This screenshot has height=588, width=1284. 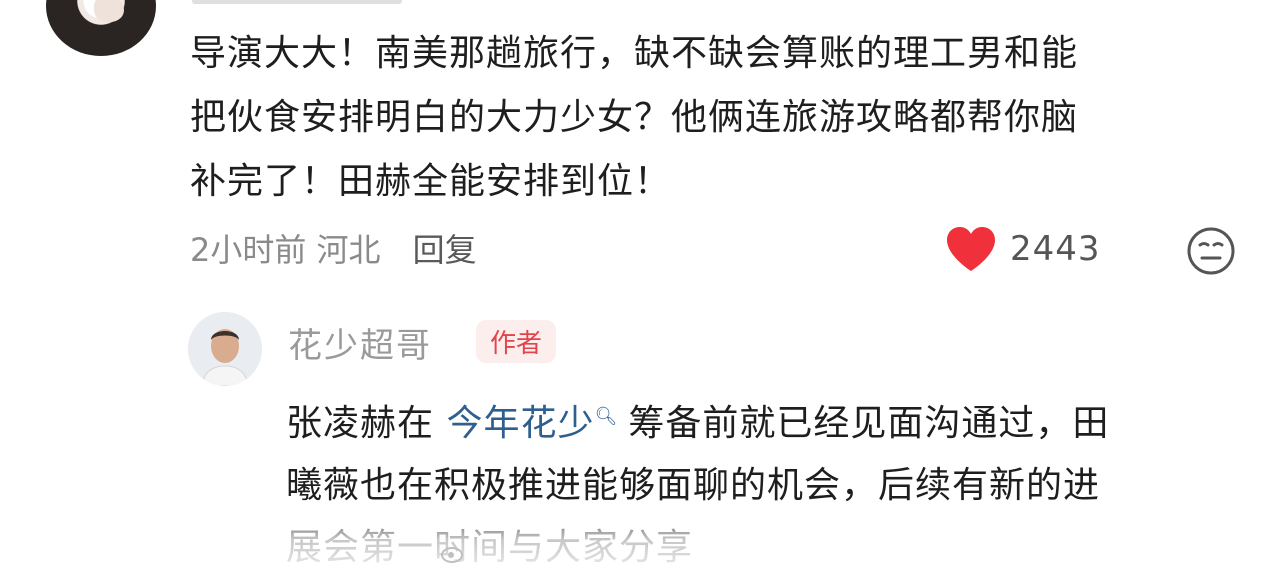 I want to click on reply-text-segment: 张凌赫在, so click(x=366, y=423).